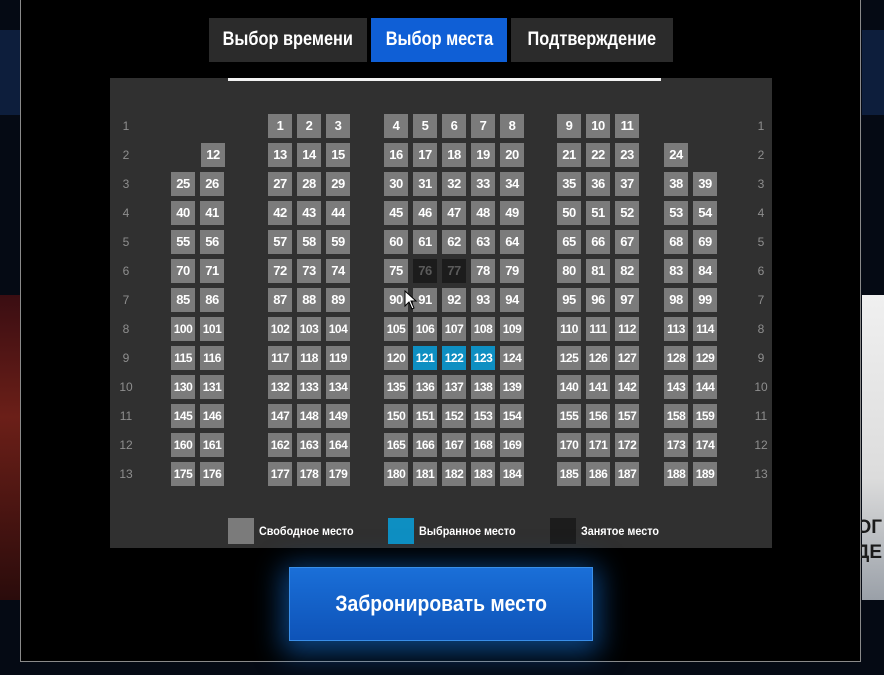 The height and width of the screenshot is (675, 884). Describe the element at coordinates (598, 474) in the screenshot. I see `seat-186: 186` at that location.